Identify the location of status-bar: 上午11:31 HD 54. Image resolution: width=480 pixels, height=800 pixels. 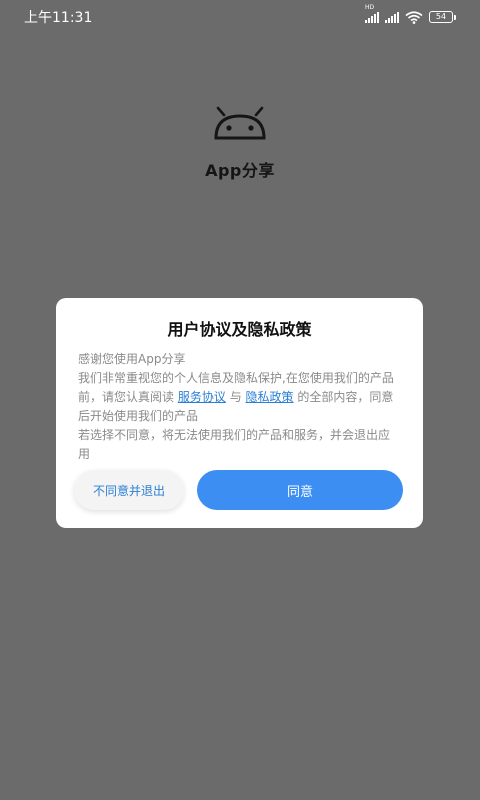
(240, 17).